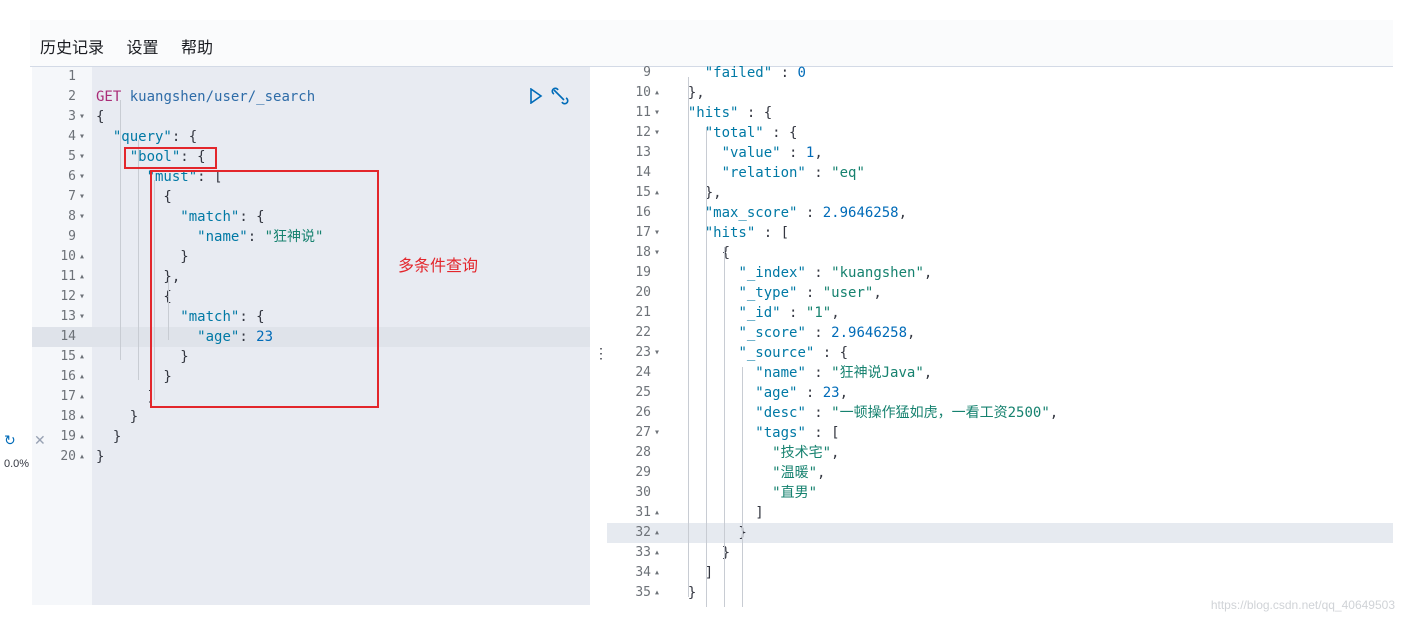 This screenshot has width=1415, height=620. Describe the element at coordinates (643, 472) in the screenshot. I see `line-number: 29` at that location.